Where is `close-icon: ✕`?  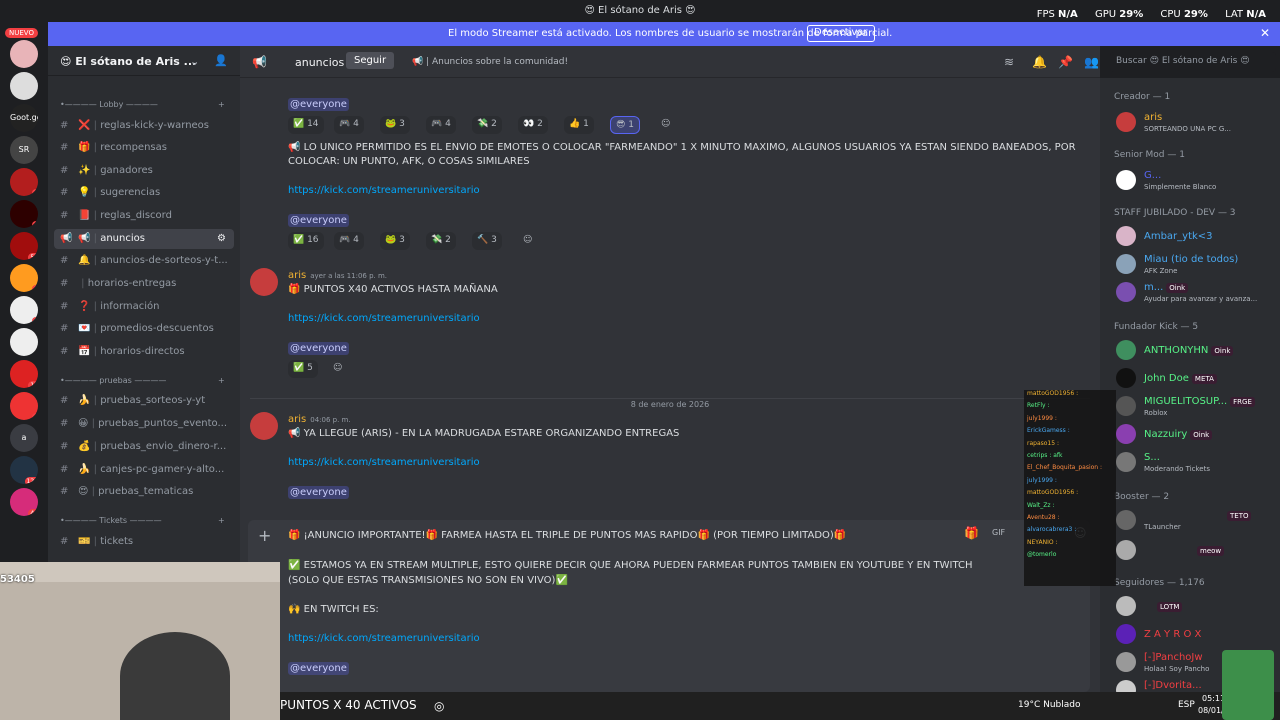 close-icon: ✕ is located at coordinates (1265, 33).